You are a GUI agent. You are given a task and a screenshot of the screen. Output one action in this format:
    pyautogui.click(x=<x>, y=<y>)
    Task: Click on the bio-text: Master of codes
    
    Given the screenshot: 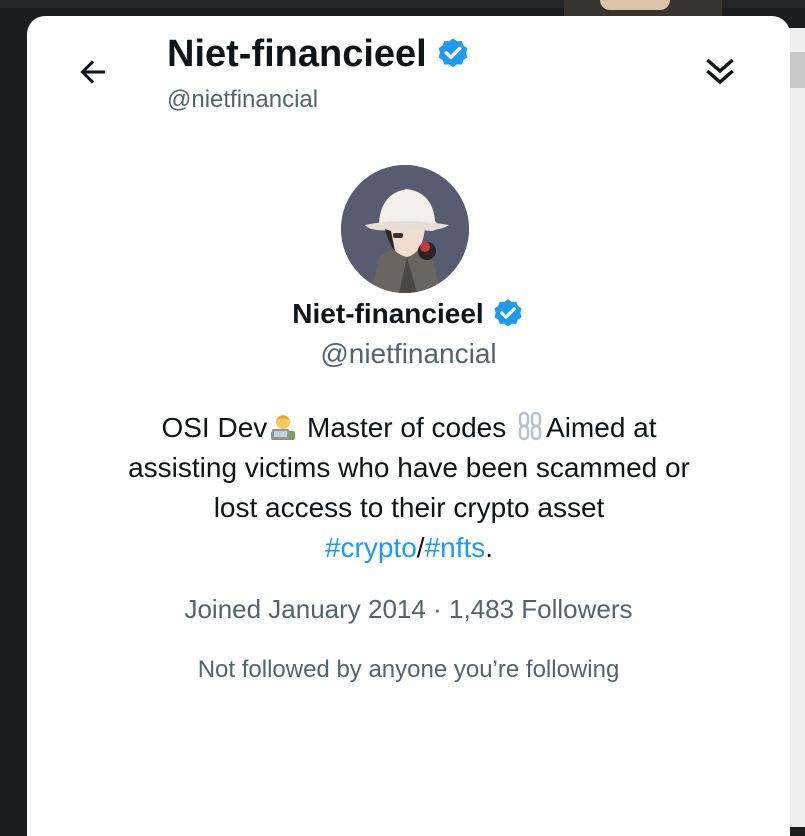 What is the action you would take?
    pyautogui.click(x=407, y=427)
    